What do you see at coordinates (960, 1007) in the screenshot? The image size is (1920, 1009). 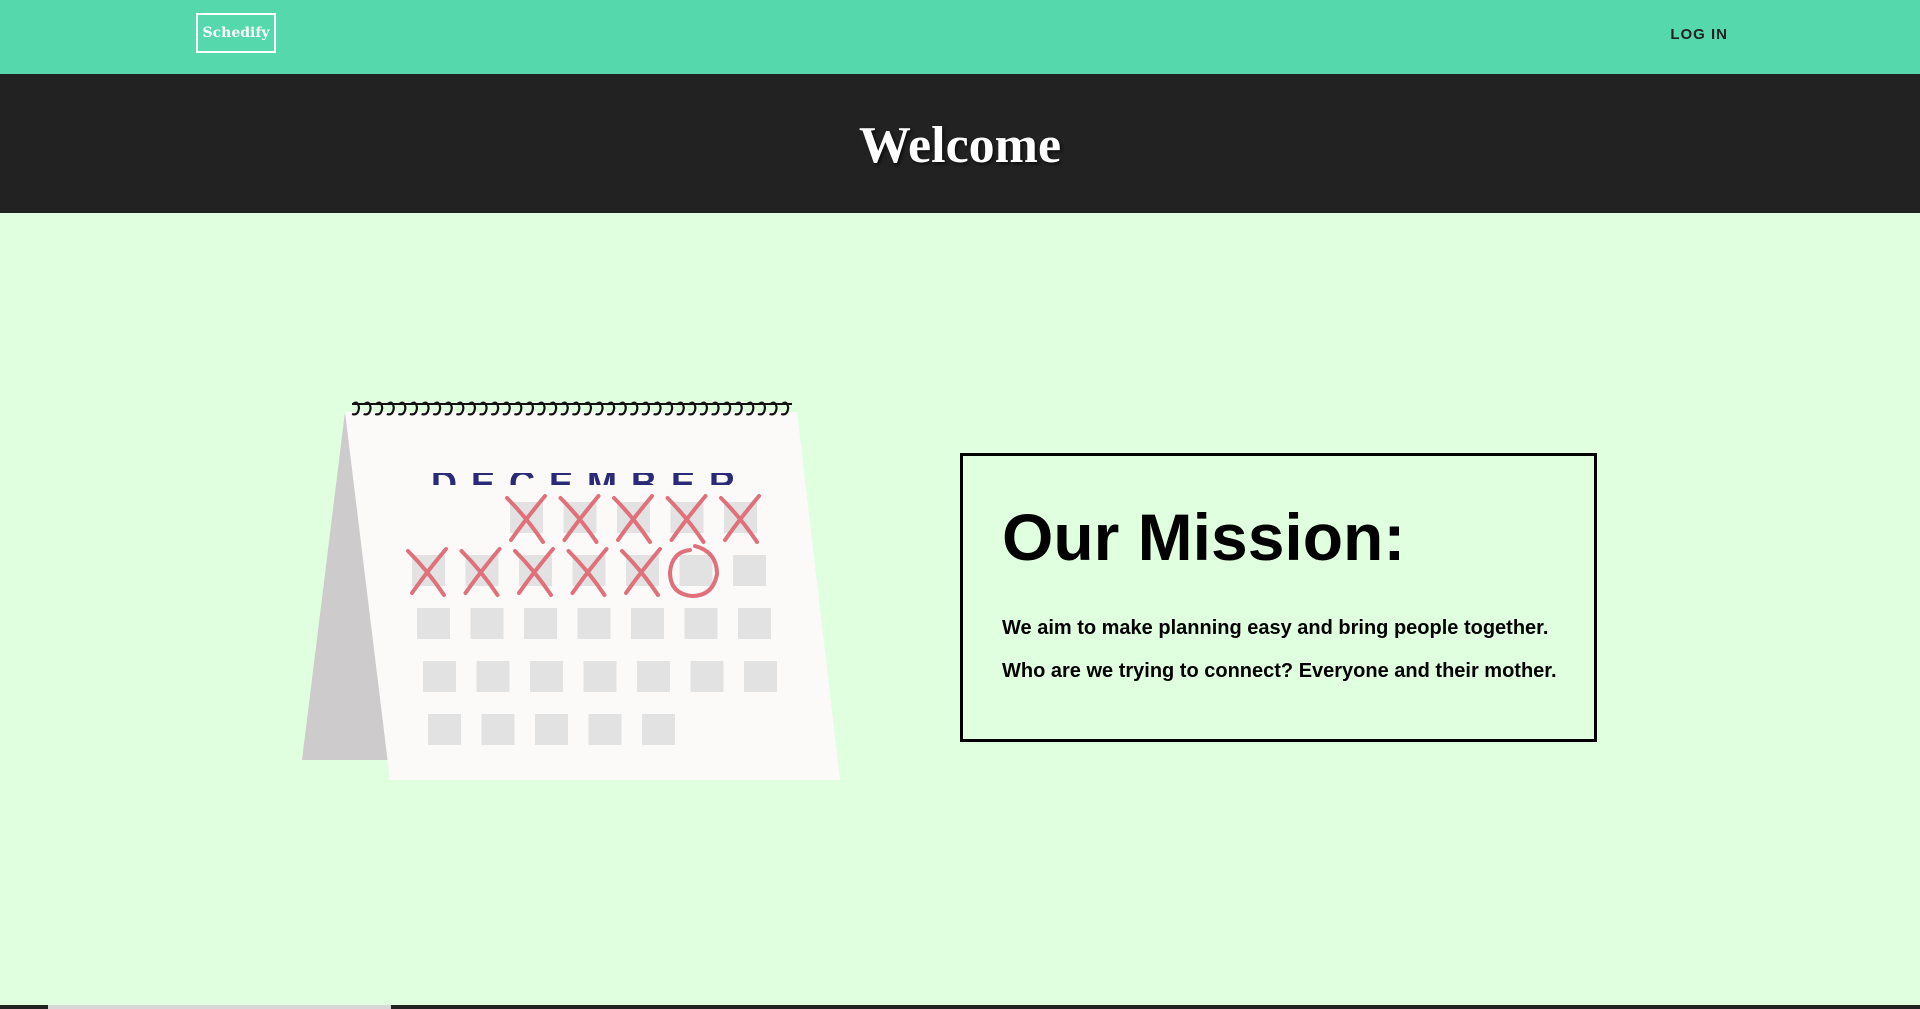 I see `bottom-scroll-strip` at bounding box center [960, 1007].